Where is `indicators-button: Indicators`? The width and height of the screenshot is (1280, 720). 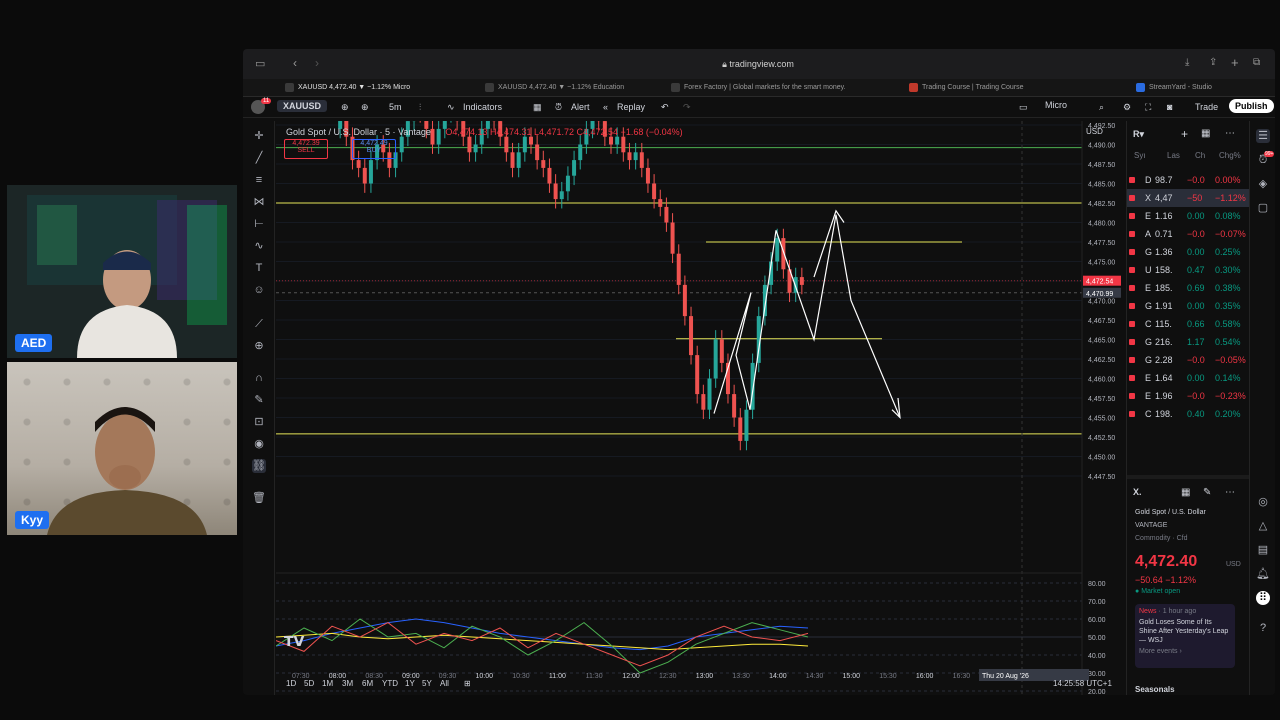
indicators-button: Indicators is located at coordinates (482, 107).